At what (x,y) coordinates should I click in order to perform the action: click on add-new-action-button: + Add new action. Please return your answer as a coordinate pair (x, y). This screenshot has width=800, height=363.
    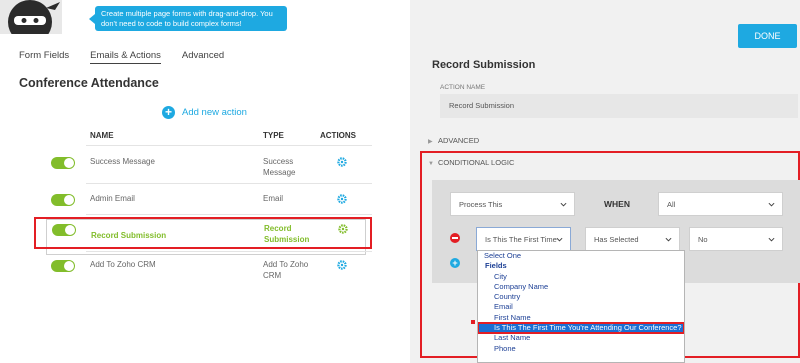
    Looking at the image, I should click on (204, 112).